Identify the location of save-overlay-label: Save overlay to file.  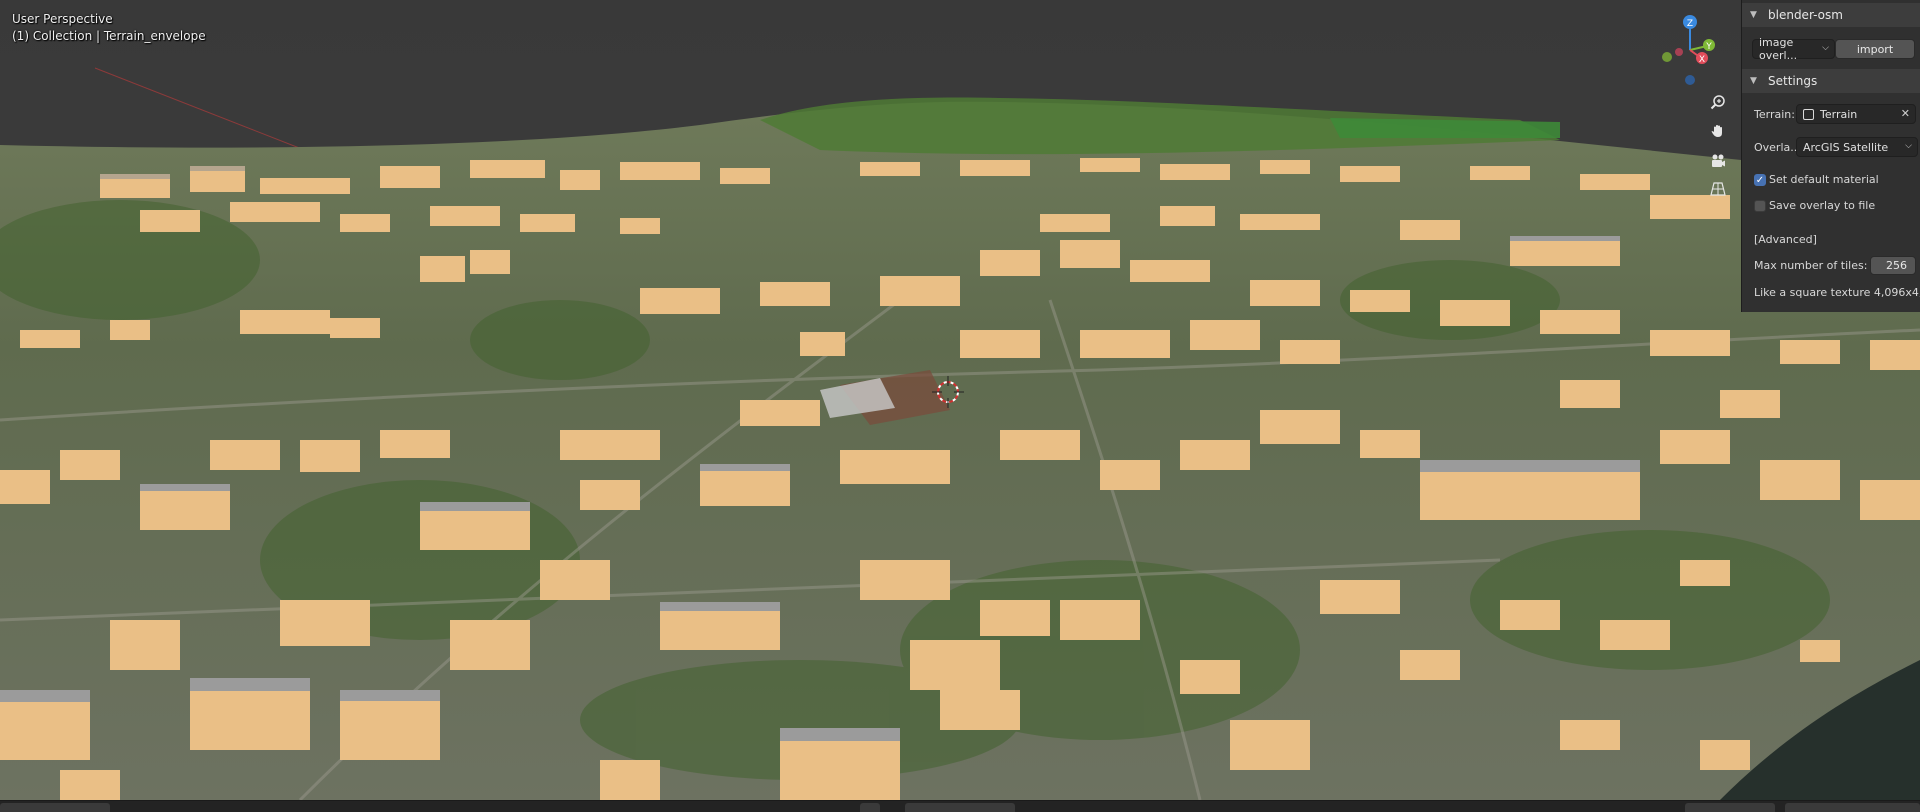
(1822, 205).